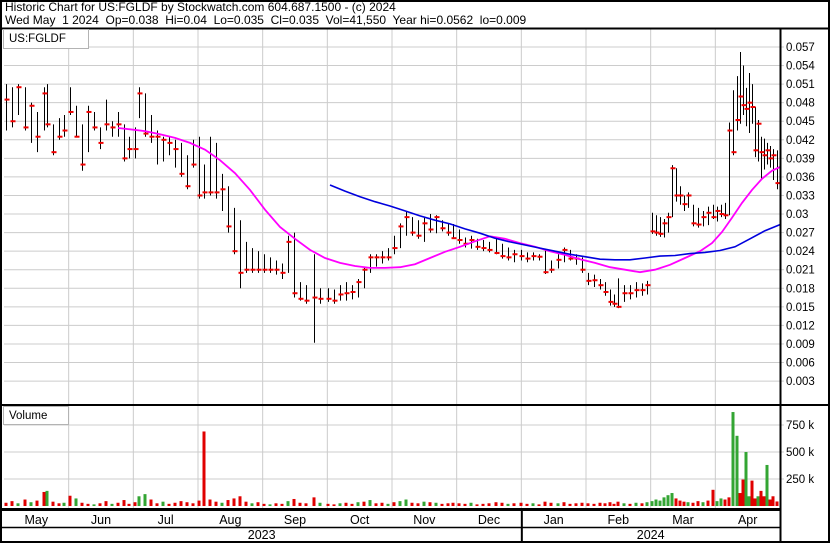  What do you see at coordinates (800, 67) in the screenshot?
I see `price-axis-label: 0.054` at bounding box center [800, 67].